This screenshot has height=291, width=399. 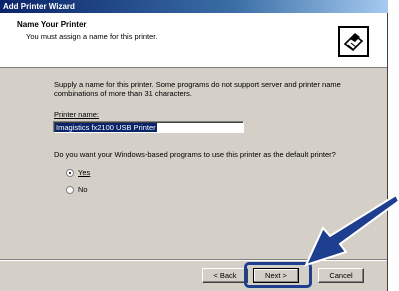 I want to click on printer-name-input: Imagistics fx2100 USB Printer, so click(x=148, y=127).